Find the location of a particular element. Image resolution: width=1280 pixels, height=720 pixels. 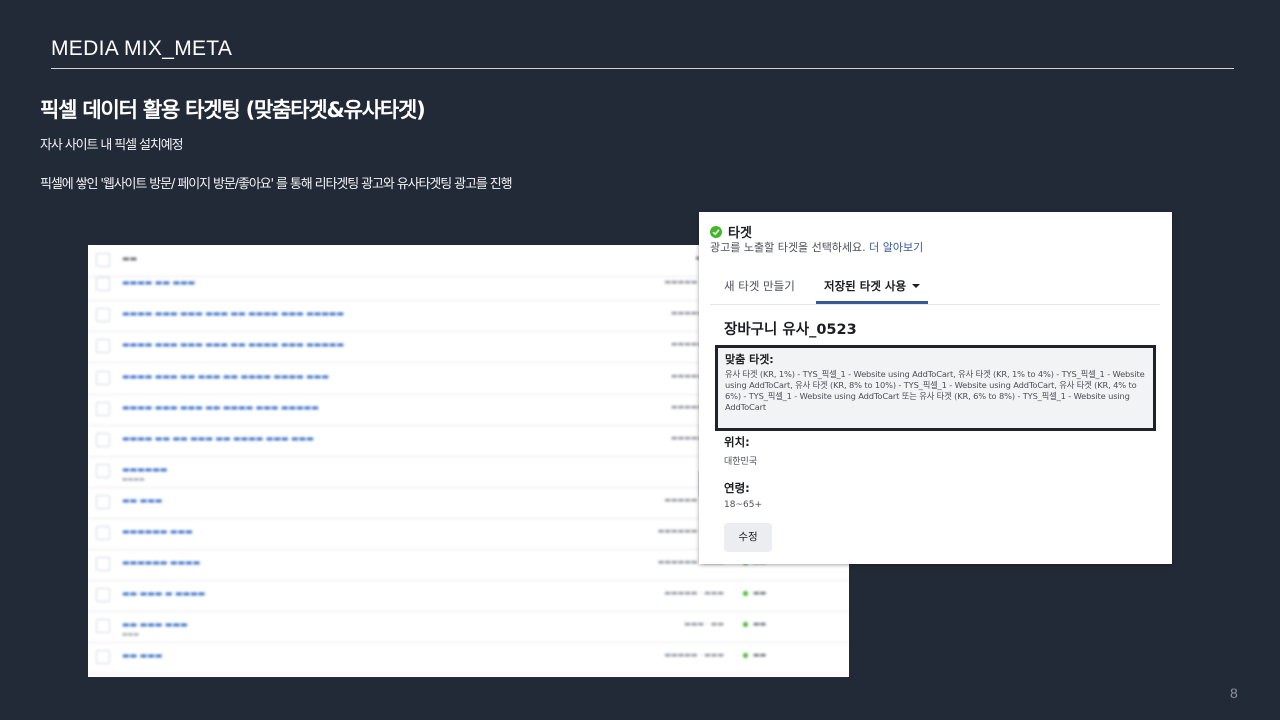

targeting-tabs: 새 타겟 만들기 저장된 타겟 사용 is located at coordinates (935, 289).